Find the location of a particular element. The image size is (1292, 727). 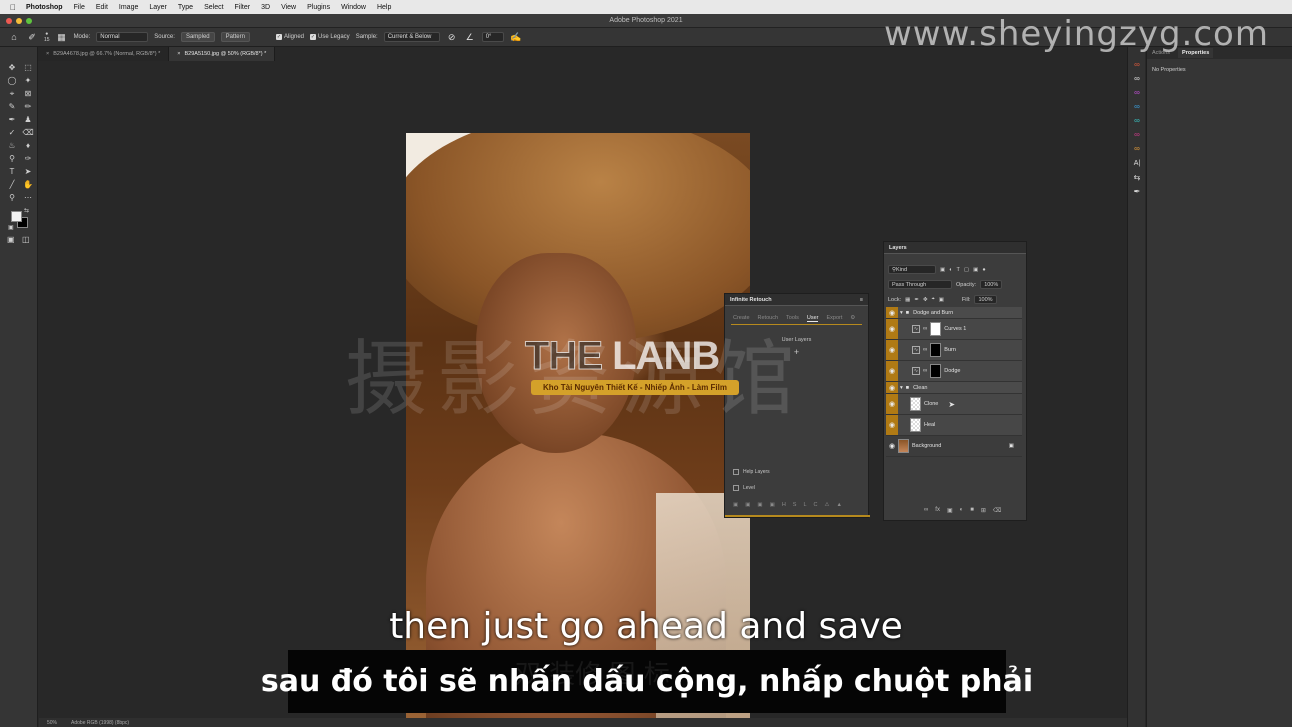

menu-view: View is located at coordinates (288, 7).